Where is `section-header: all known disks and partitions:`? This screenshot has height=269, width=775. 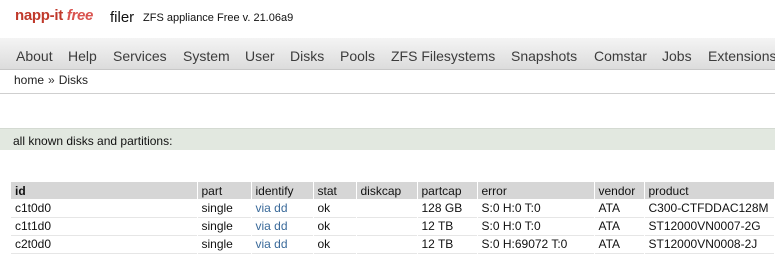 section-header: all known disks and partitions: is located at coordinates (387, 139).